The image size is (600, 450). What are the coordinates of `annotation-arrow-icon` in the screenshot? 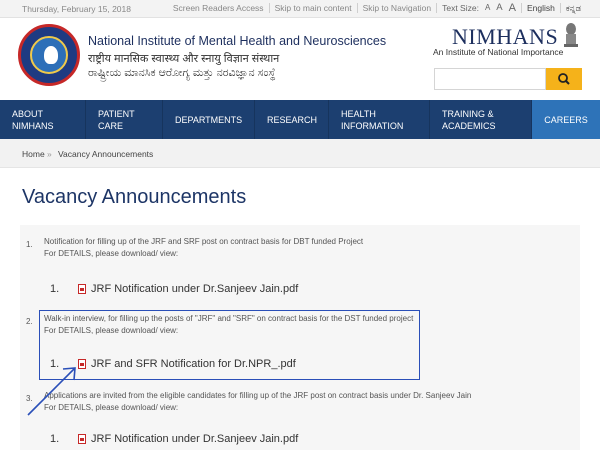 It's located at (51, 391).